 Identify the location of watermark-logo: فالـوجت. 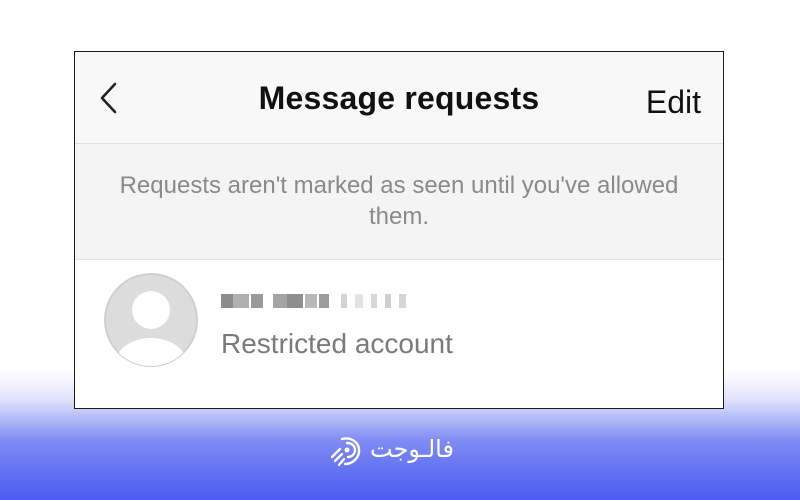
(398, 453).